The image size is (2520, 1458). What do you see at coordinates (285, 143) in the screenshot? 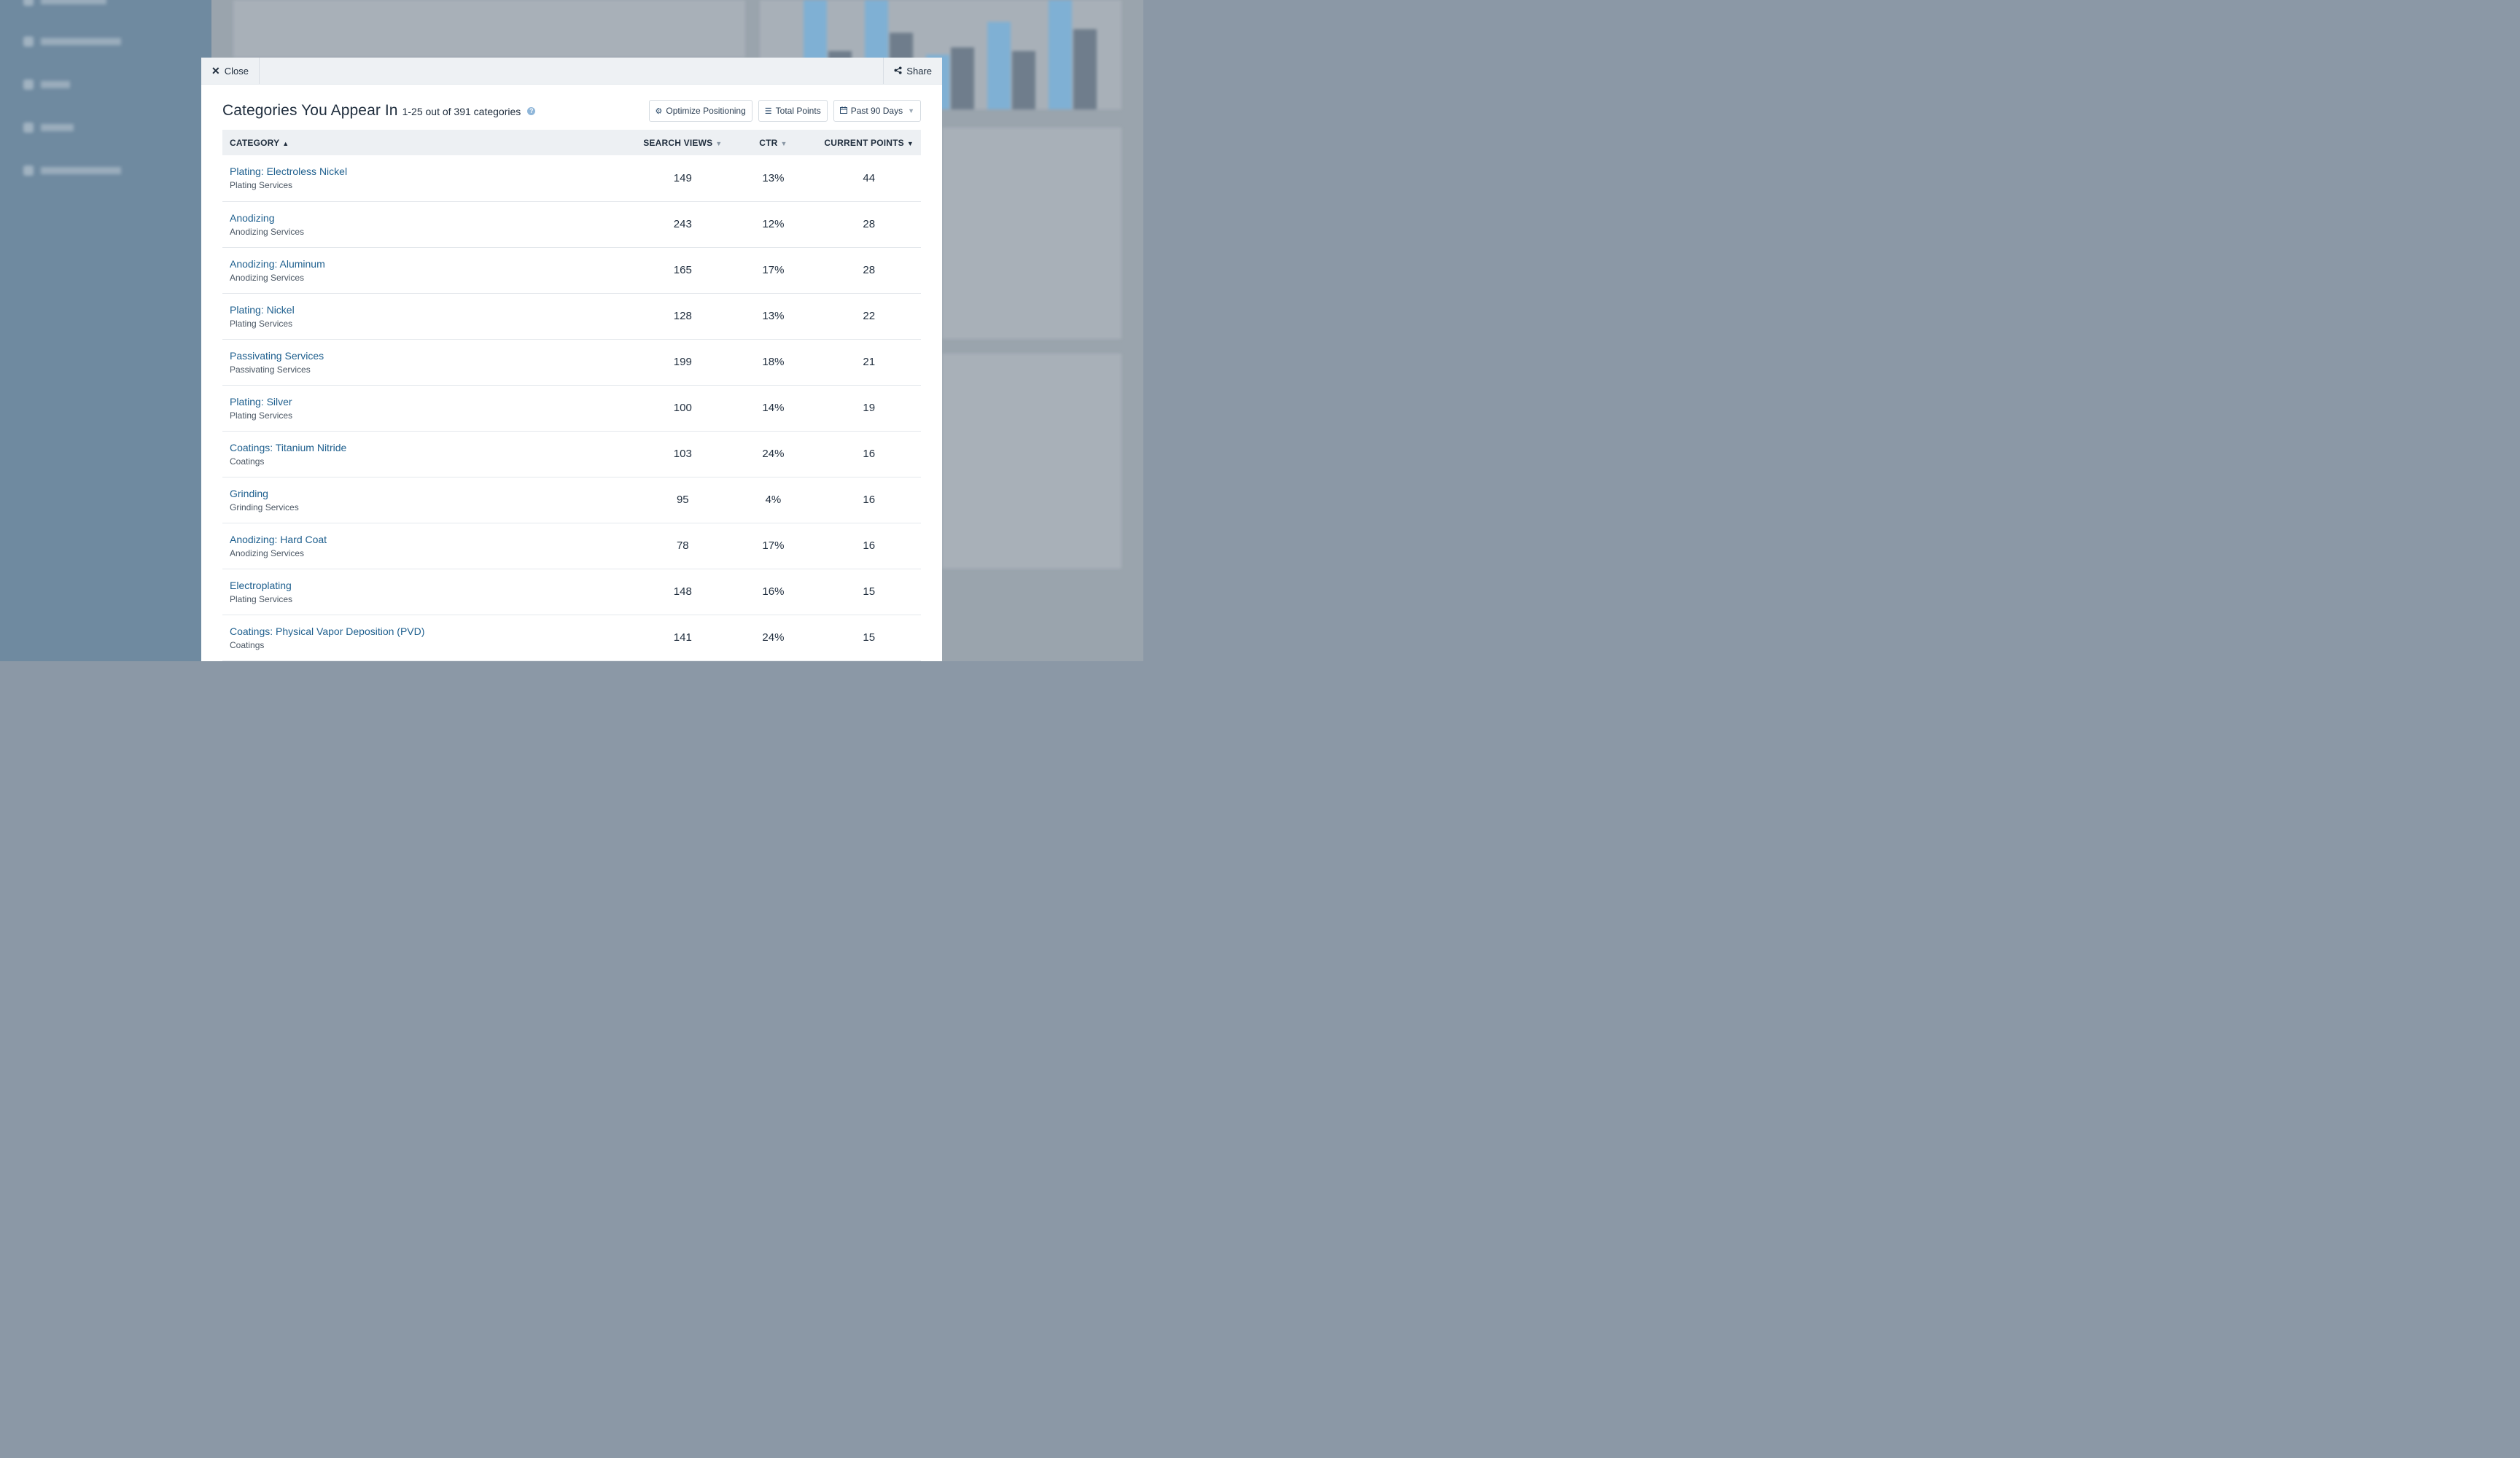
I see `sort-ascending-icon: ▲` at bounding box center [285, 143].